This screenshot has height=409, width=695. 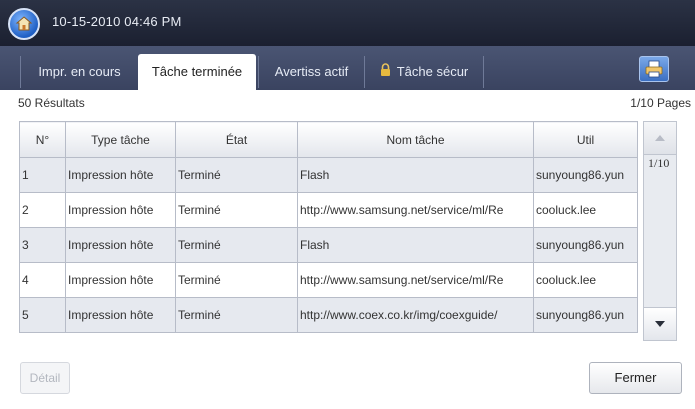 What do you see at coordinates (42, 245) in the screenshot?
I see `cell-number: 3` at bounding box center [42, 245].